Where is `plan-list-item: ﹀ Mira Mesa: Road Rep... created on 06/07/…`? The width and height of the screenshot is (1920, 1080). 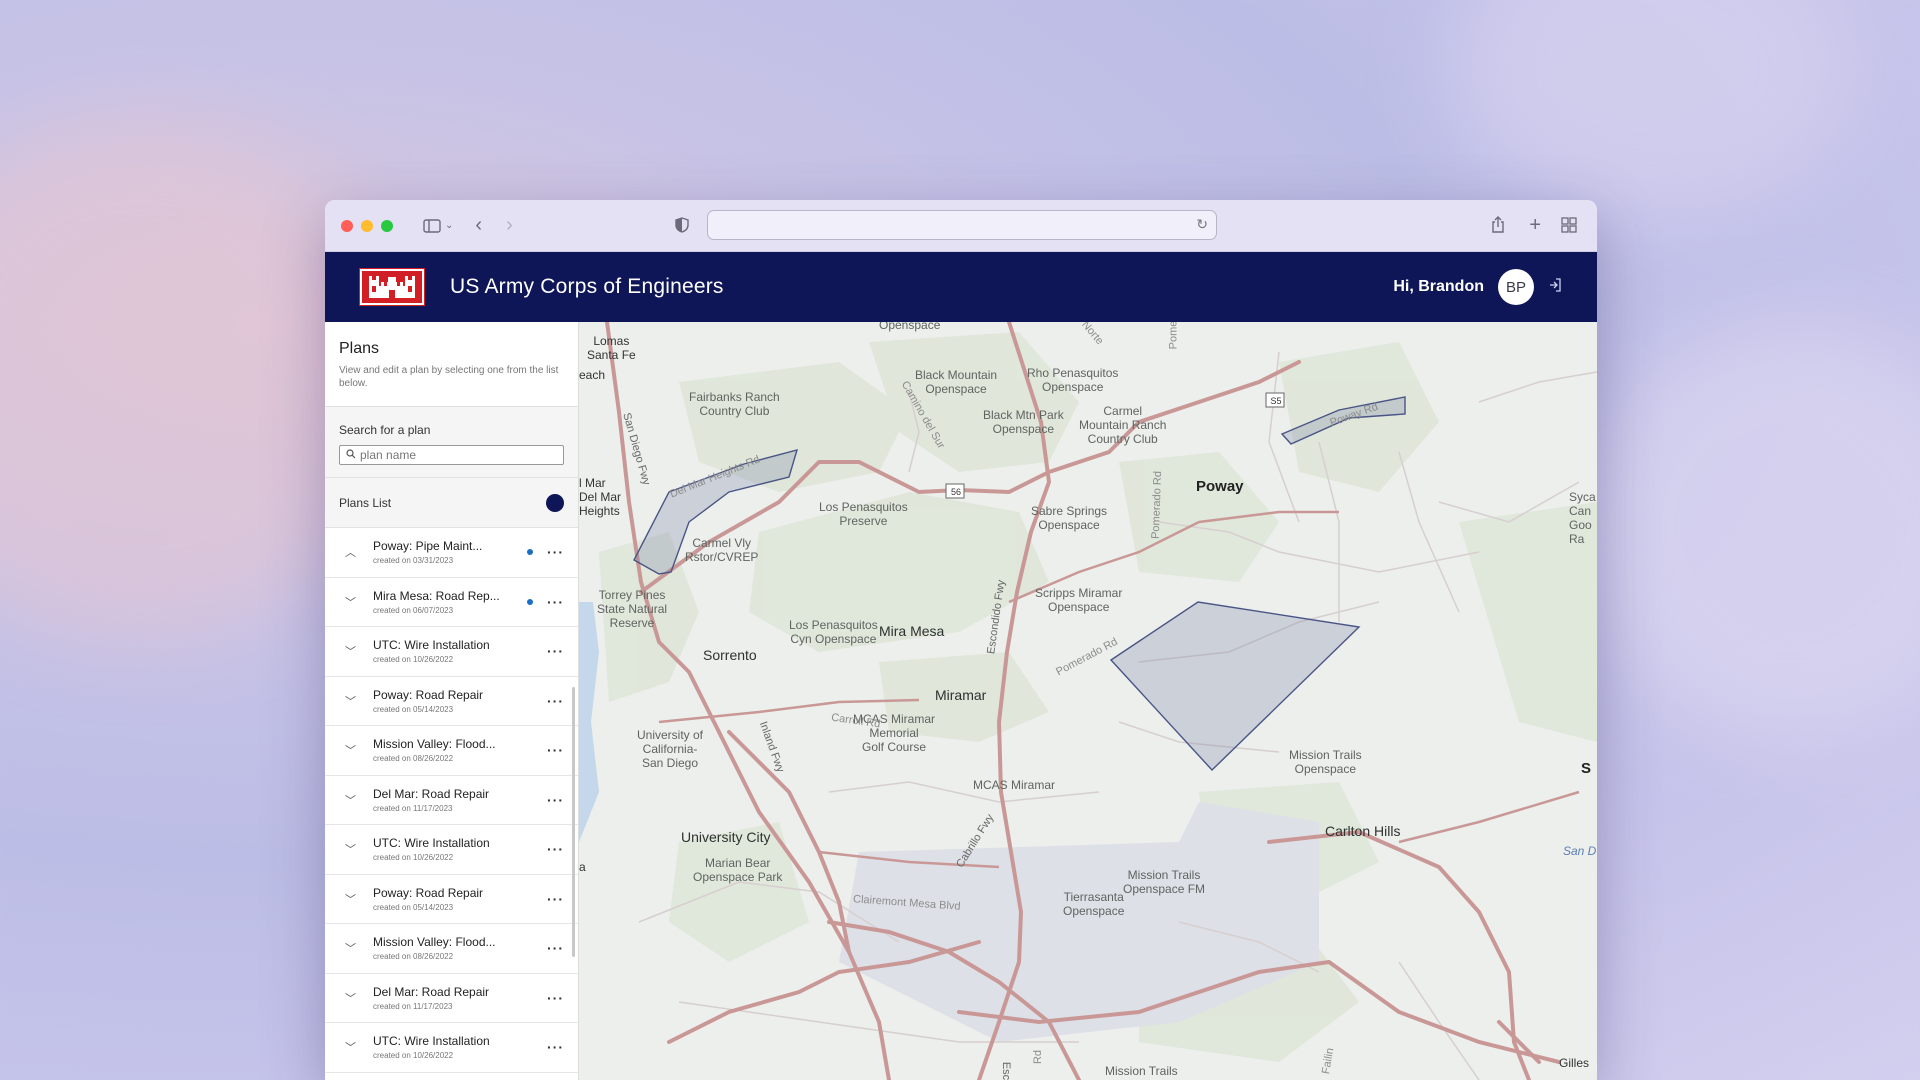
plan-list-item: ﹀ Mira Mesa: Road Rep... created on 06/07/… is located at coordinates (451, 602).